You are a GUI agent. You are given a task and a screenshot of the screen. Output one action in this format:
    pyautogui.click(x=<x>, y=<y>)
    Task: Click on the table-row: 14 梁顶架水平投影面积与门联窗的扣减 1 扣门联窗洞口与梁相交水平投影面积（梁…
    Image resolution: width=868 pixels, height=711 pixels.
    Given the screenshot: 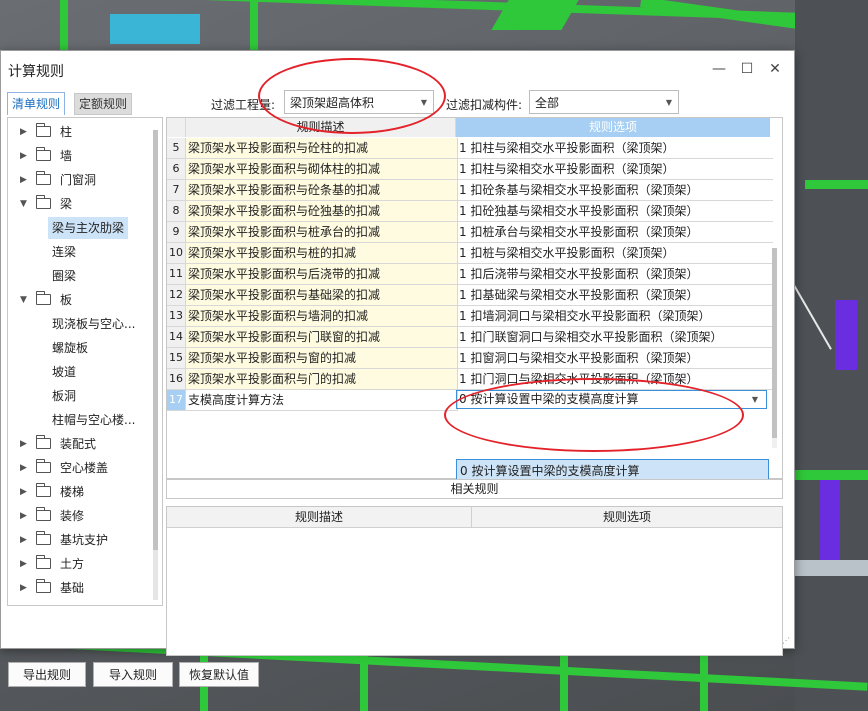 What is the action you would take?
    pyautogui.click(x=474, y=337)
    